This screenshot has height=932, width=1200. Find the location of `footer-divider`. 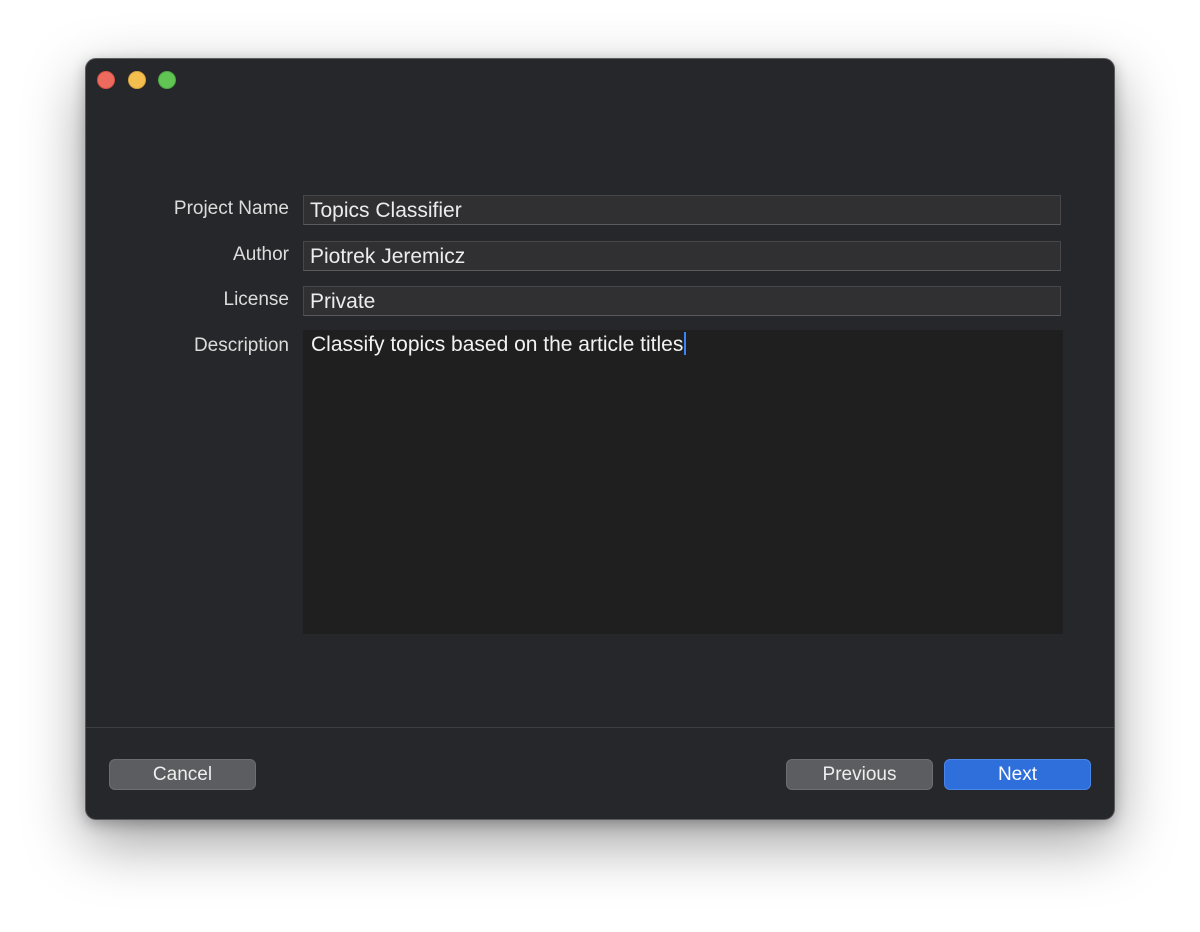

footer-divider is located at coordinates (600, 727).